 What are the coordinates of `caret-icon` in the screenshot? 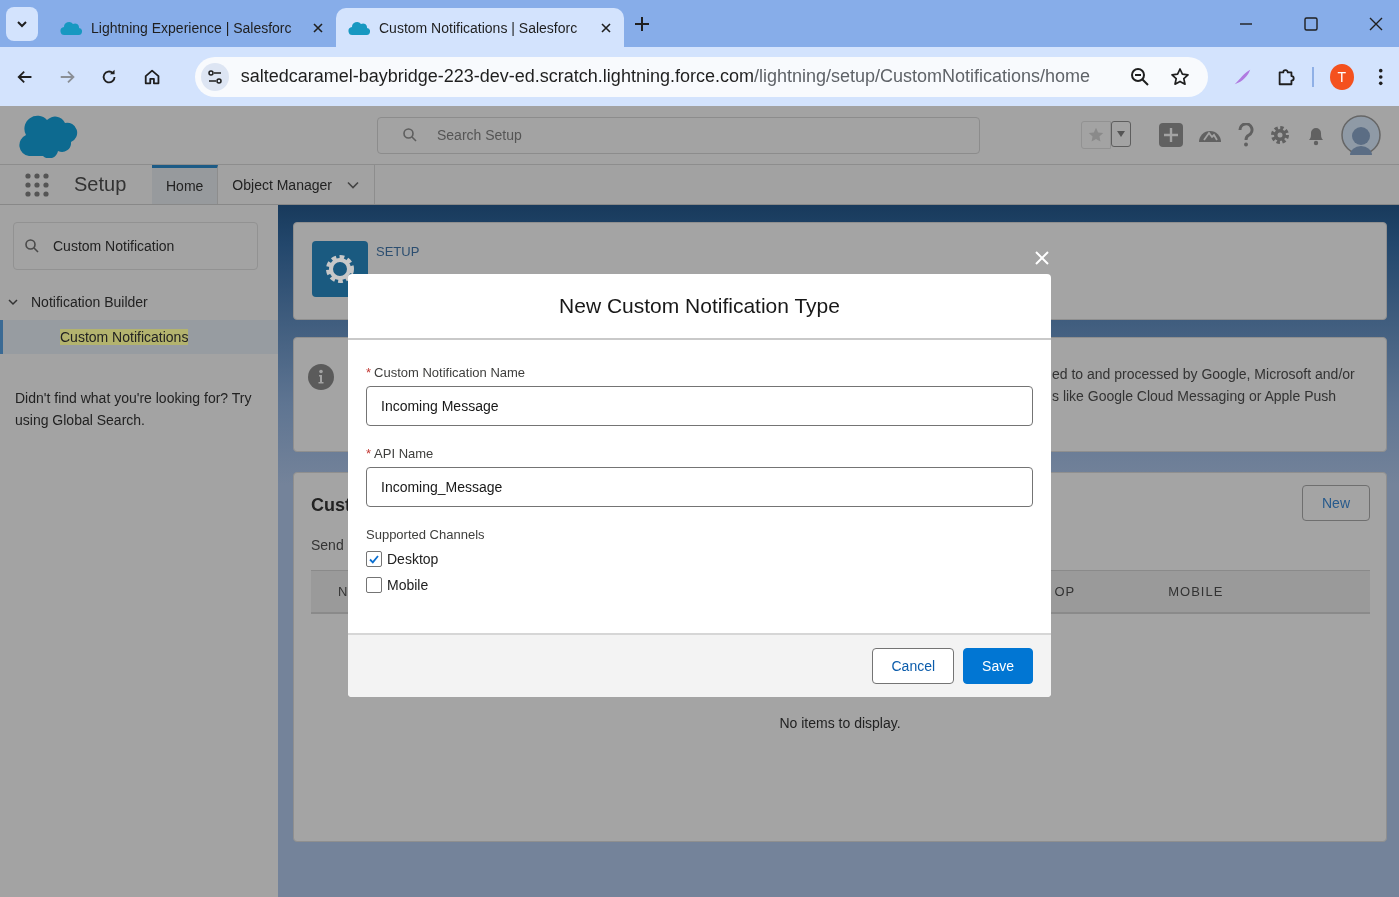 It's located at (1121, 134).